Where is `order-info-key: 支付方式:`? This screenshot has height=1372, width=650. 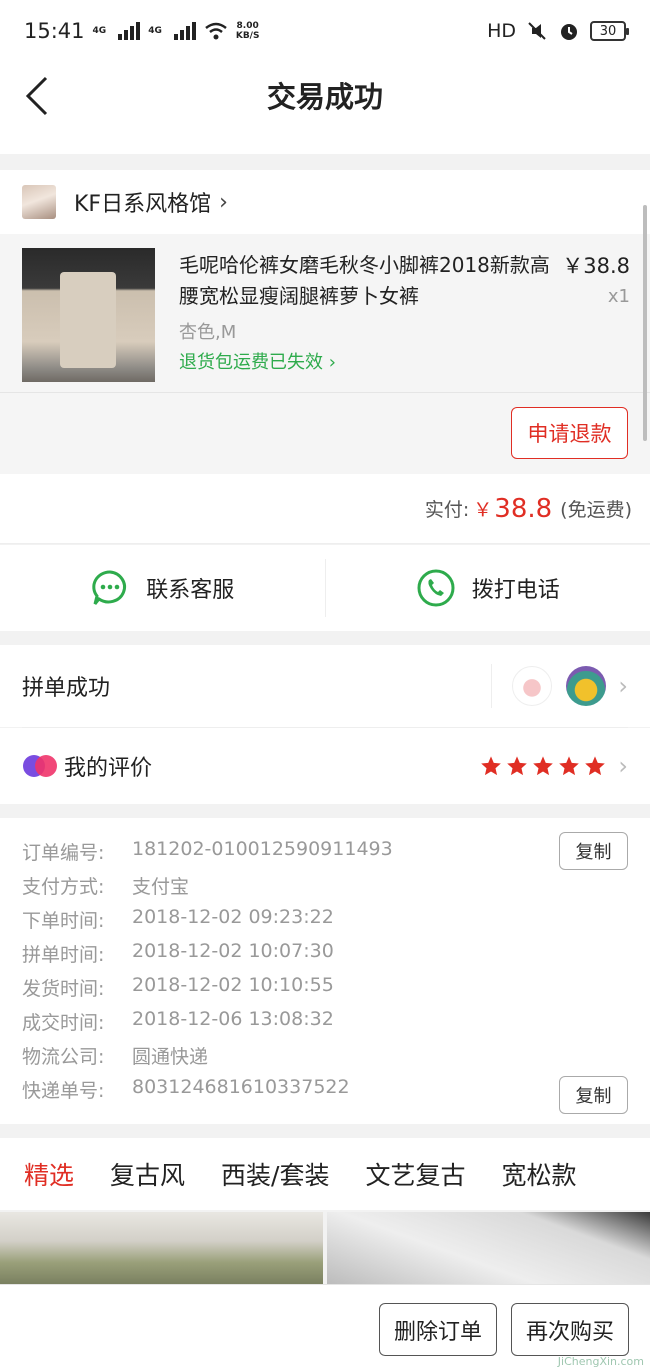
order-info-key: 支付方式: is located at coordinates (63, 887).